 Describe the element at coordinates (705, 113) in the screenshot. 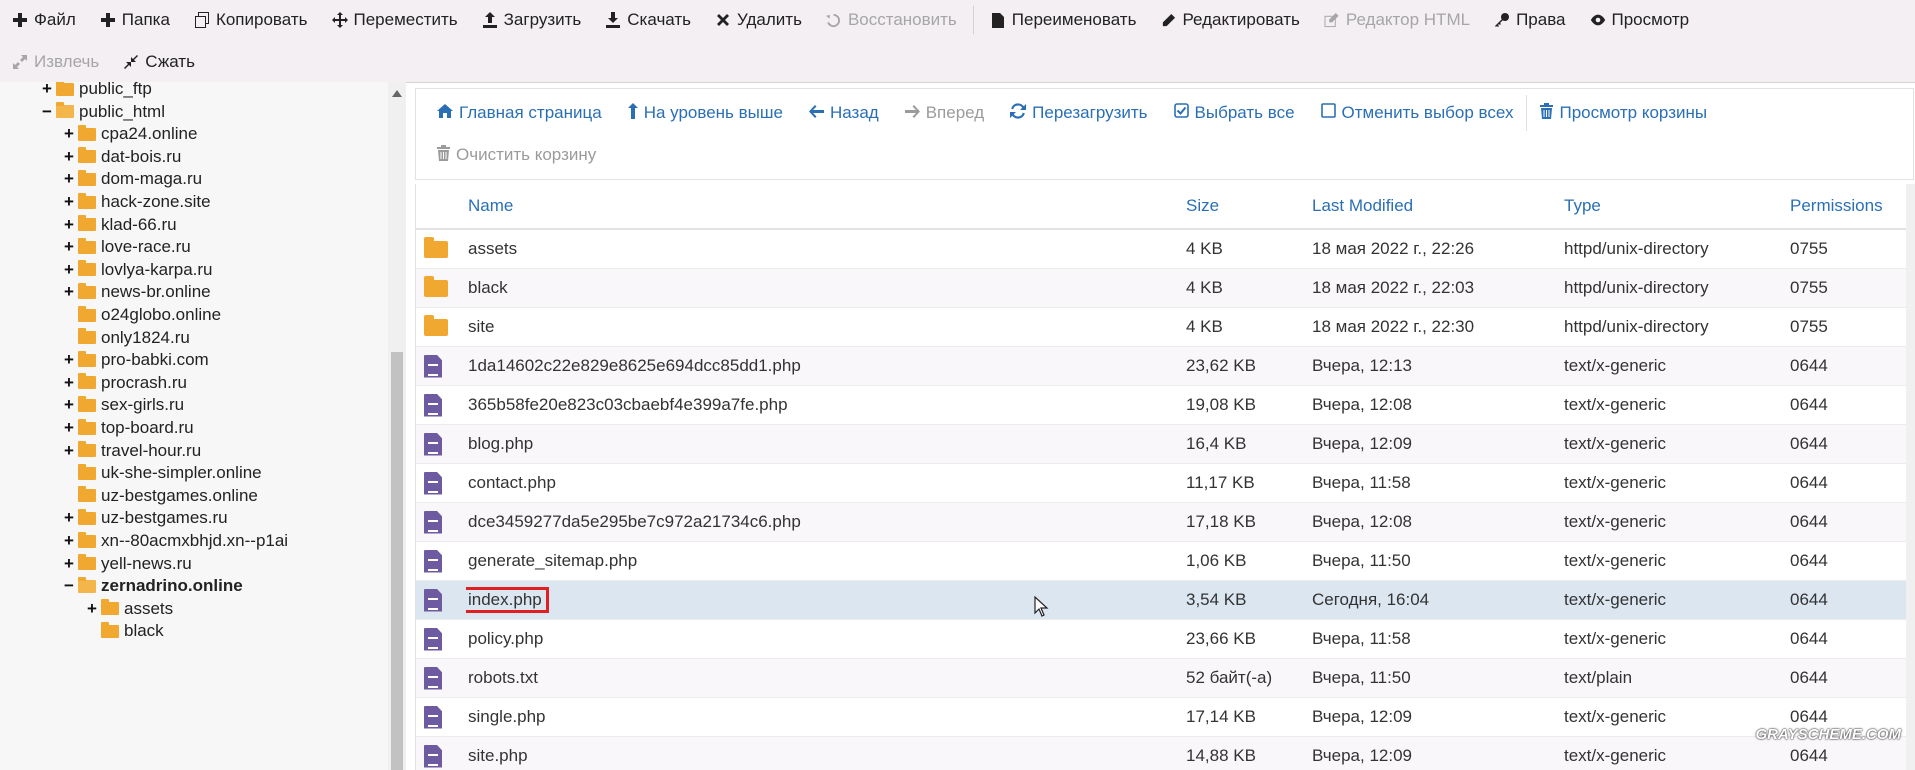

I see `nav-level-up-button: На уровень выше` at that location.